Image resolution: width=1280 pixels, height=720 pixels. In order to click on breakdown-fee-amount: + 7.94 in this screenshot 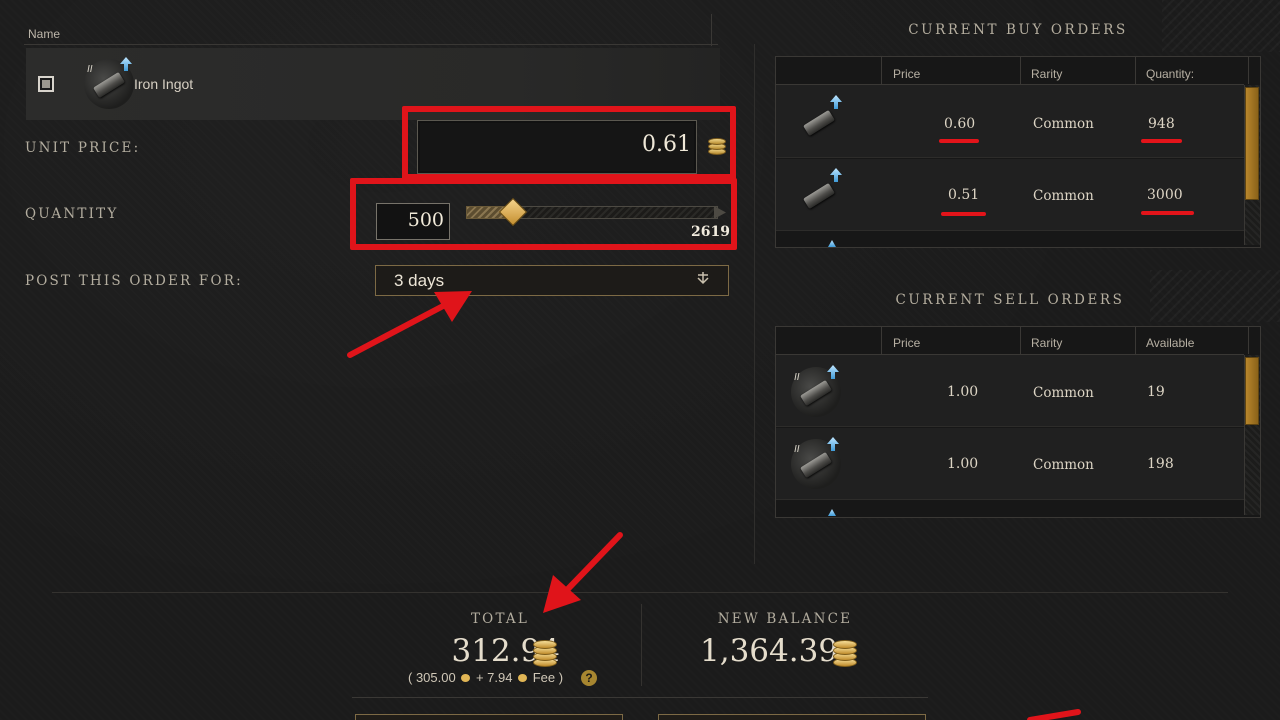, I will do `click(494, 677)`.